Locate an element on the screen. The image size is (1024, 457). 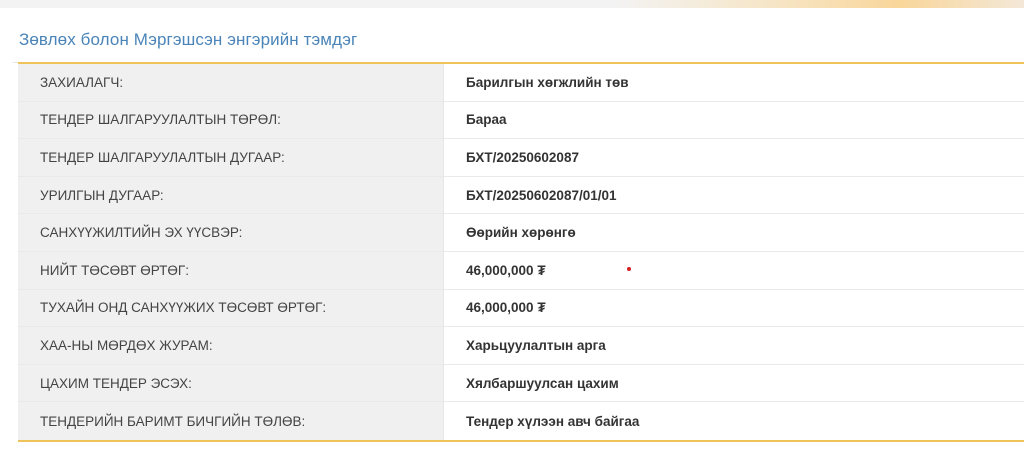
table-row: ХАА-НЫ МӨРДӨХ ЖУРАМ: Харьцуулалтын арга is located at coordinates (521, 346).